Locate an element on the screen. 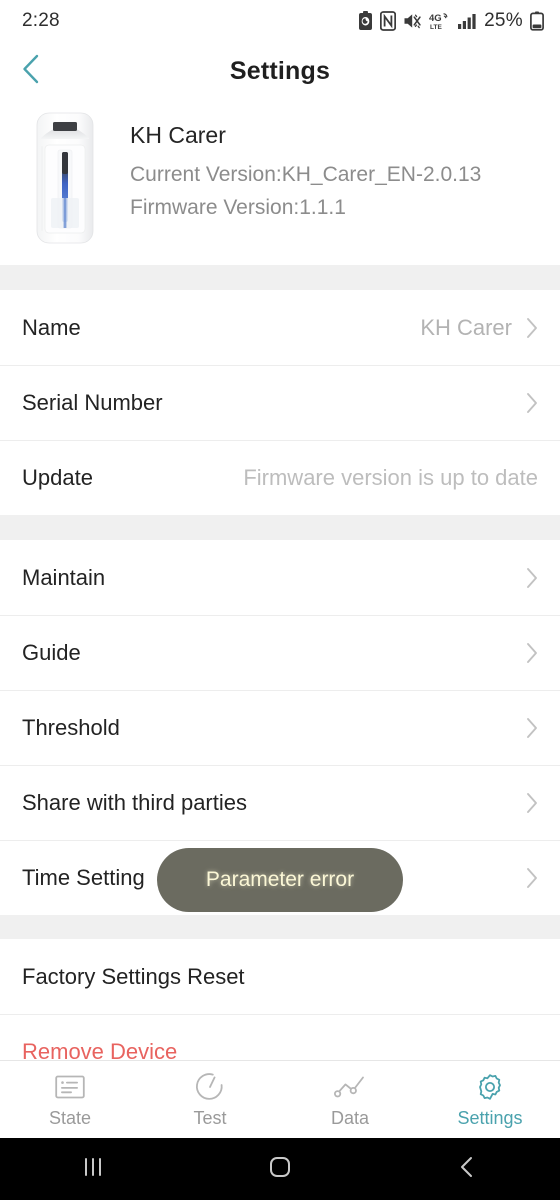  row-label: Update is located at coordinates (57, 477).